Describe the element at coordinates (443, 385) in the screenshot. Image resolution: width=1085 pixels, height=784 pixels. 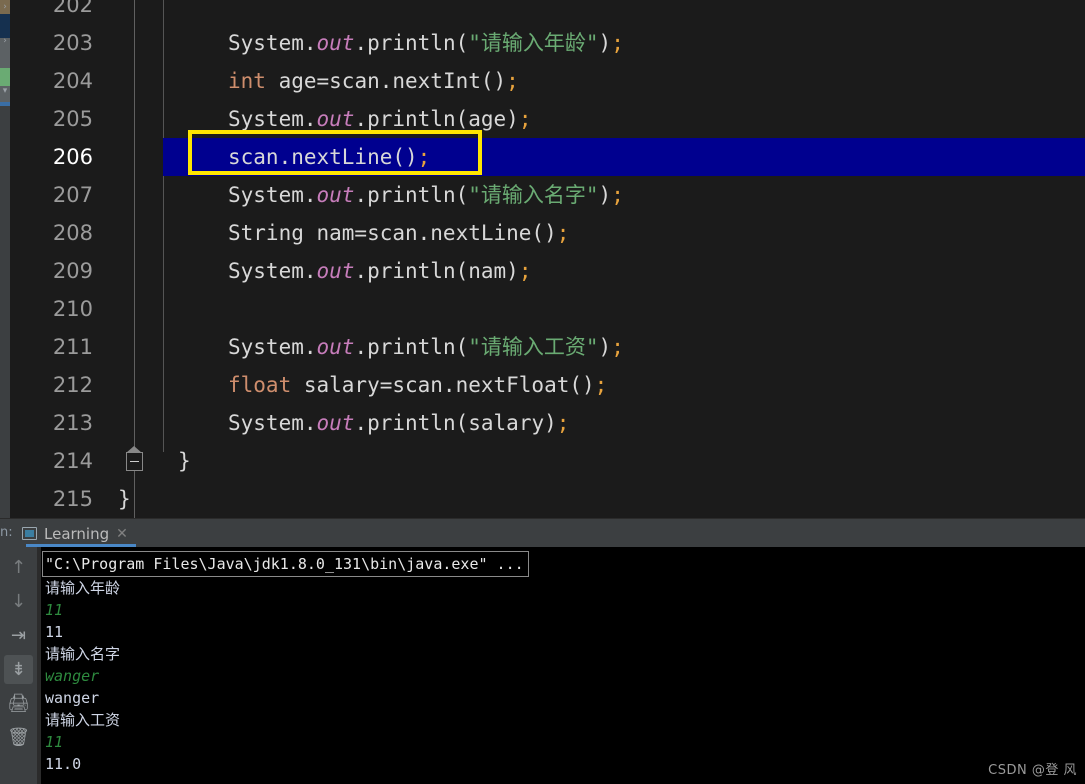
I see `code-token: salary=scan.nextFloat()` at that location.